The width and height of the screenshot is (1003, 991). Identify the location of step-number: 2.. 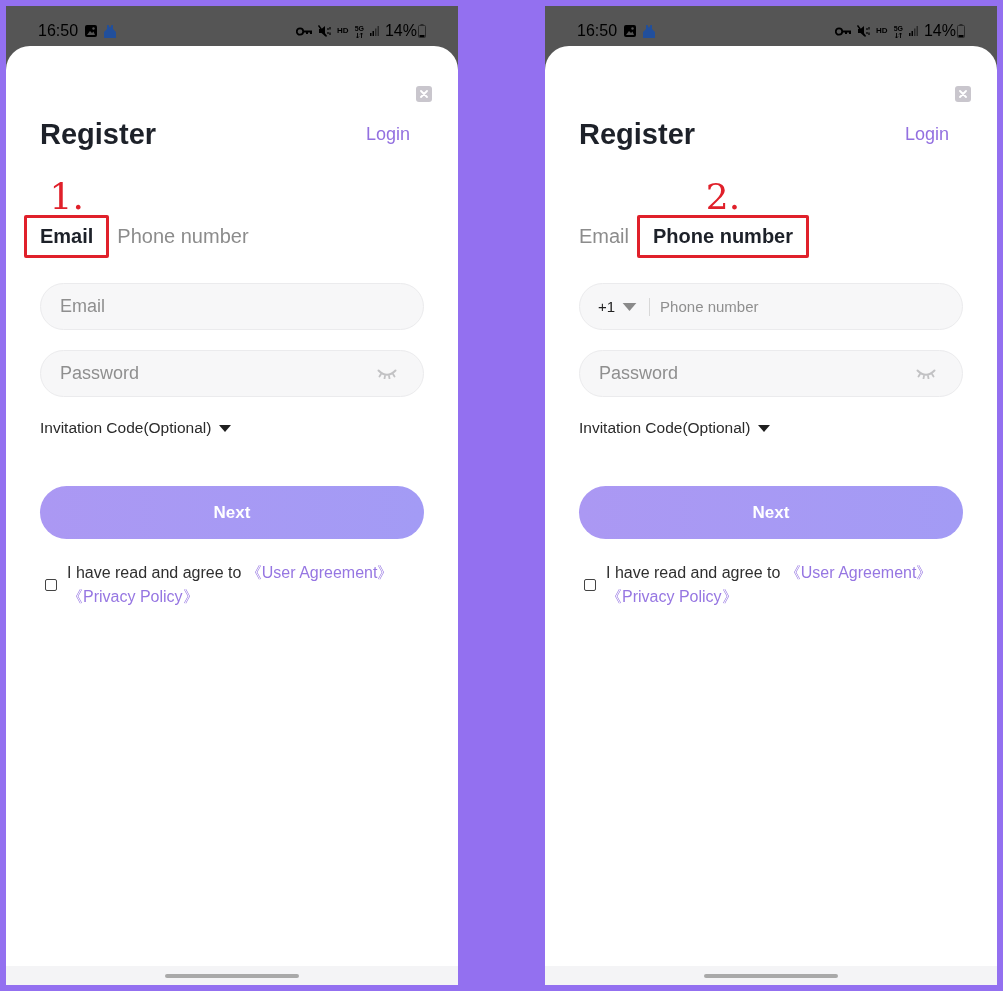
(723, 197).